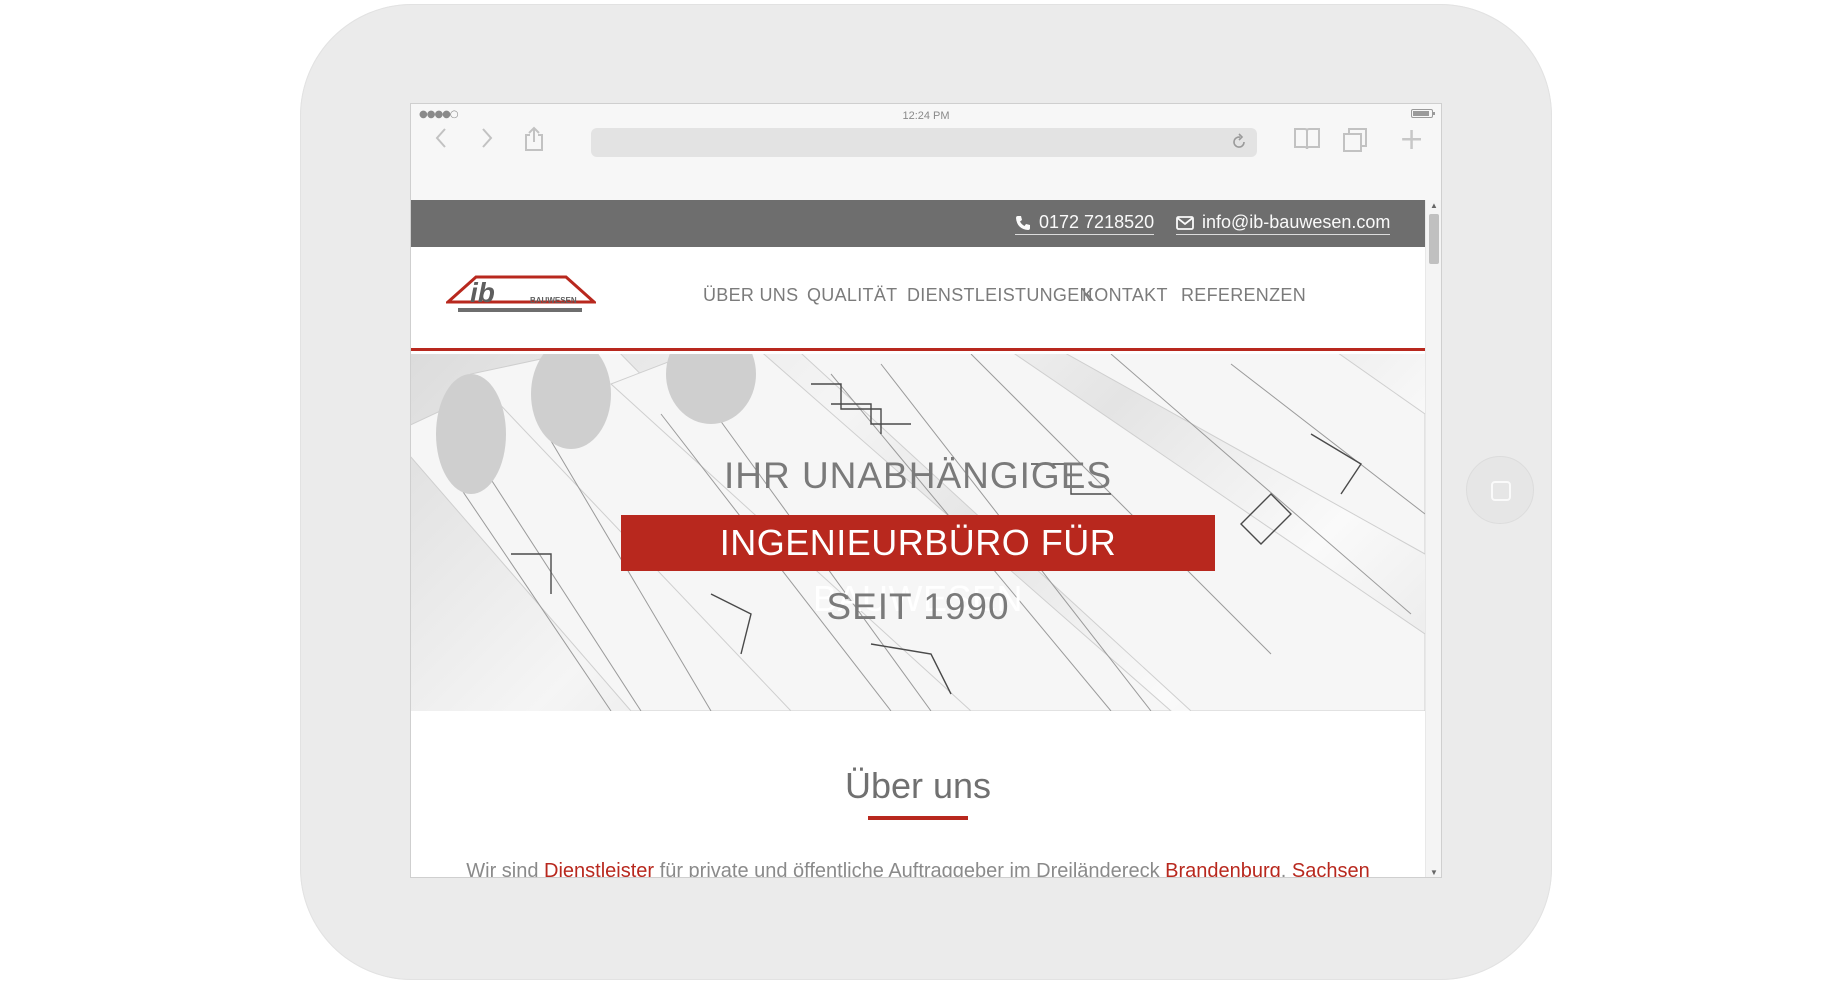  What do you see at coordinates (750, 295) in the screenshot?
I see `nav-ueber-uns: ÜBER UNS` at bounding box center [750, 295].